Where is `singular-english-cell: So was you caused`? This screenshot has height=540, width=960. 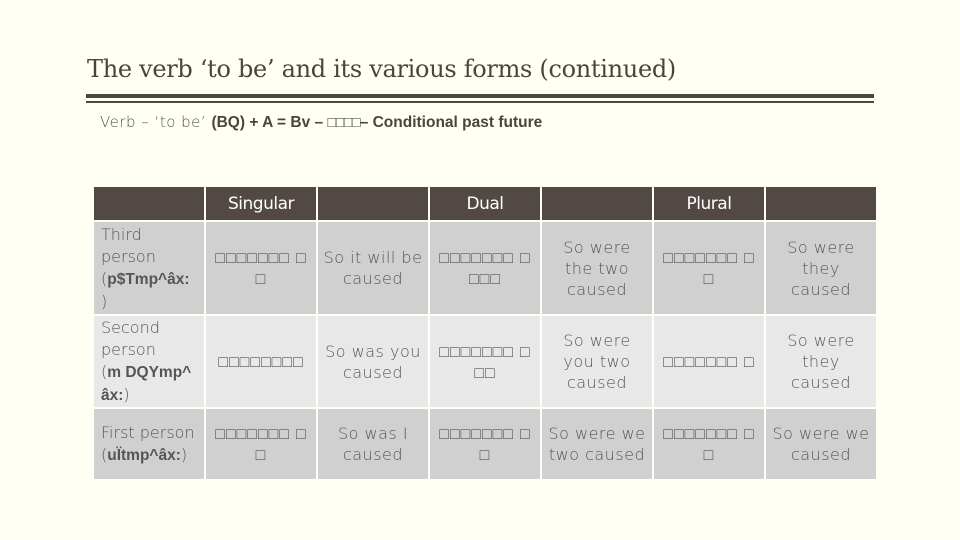 singular-english-cell: So was you caused is located at coordinates (373, 361).